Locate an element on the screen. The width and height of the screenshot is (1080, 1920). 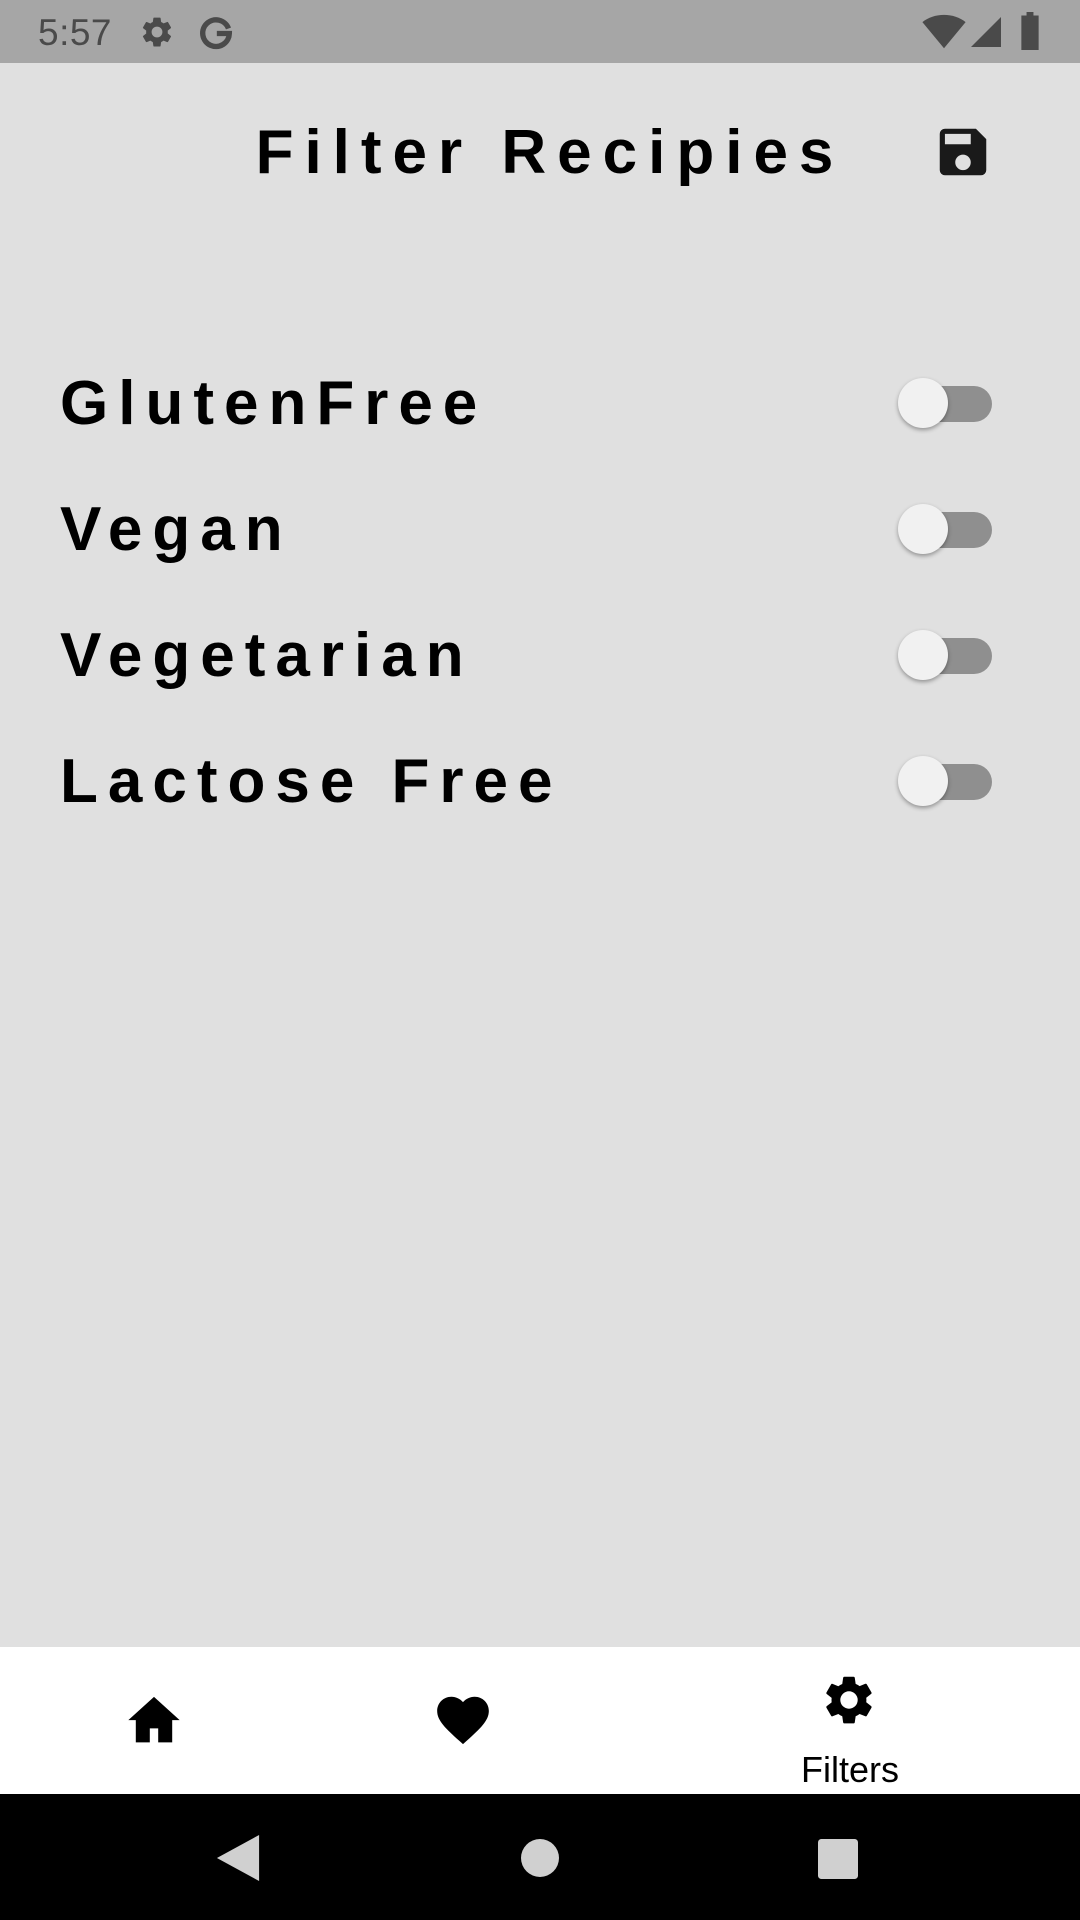
bottom-navigation: Filters is located at coordinates (540, 1720).